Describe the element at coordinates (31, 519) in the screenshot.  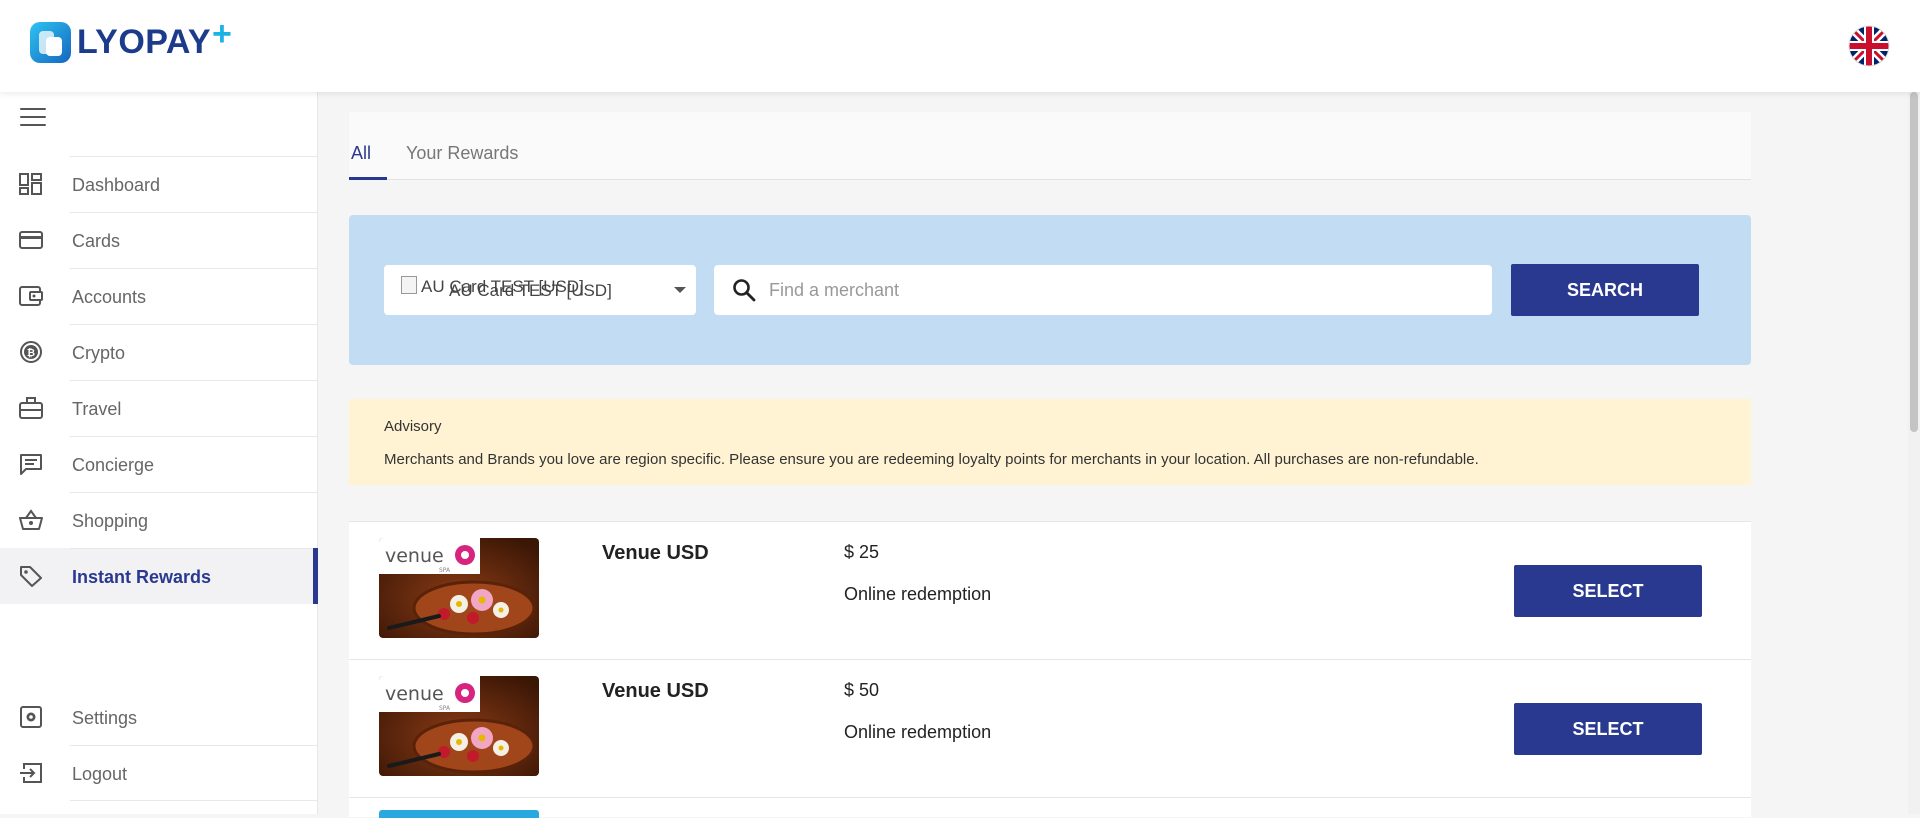
I see `basket-icon` at that location.